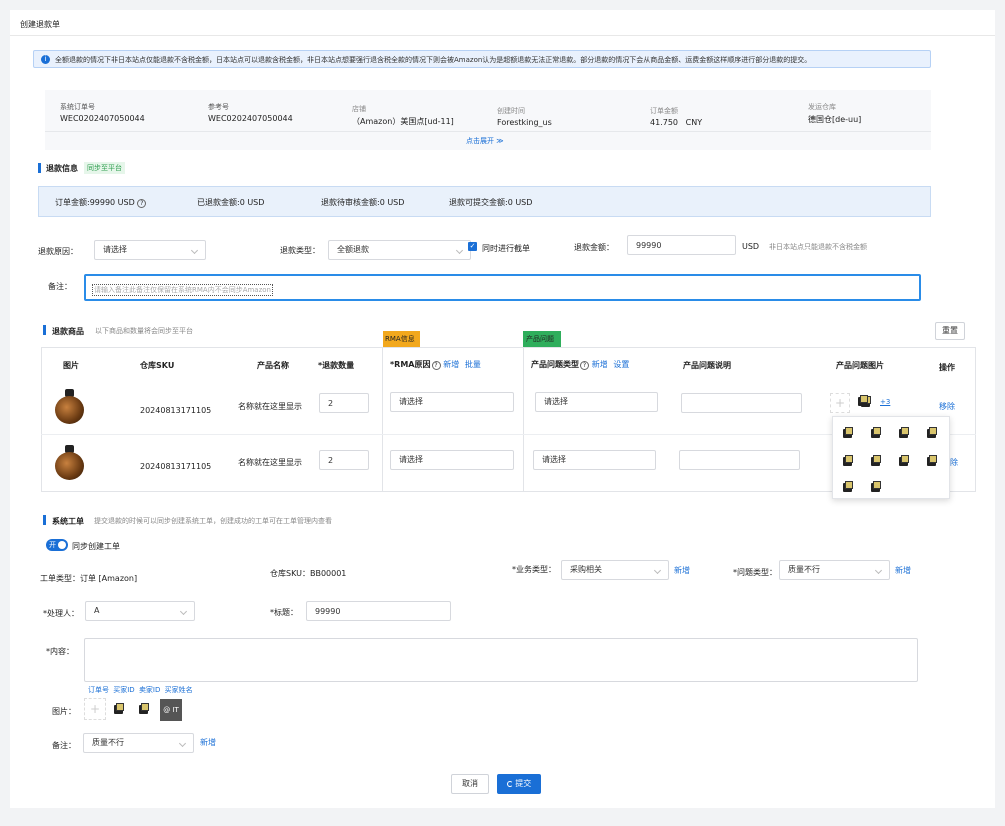 Image resolution: width=1005 pixels, height=826 pixels. I want to click on col-pdesc: 产品问题说明, so click(707, 365).